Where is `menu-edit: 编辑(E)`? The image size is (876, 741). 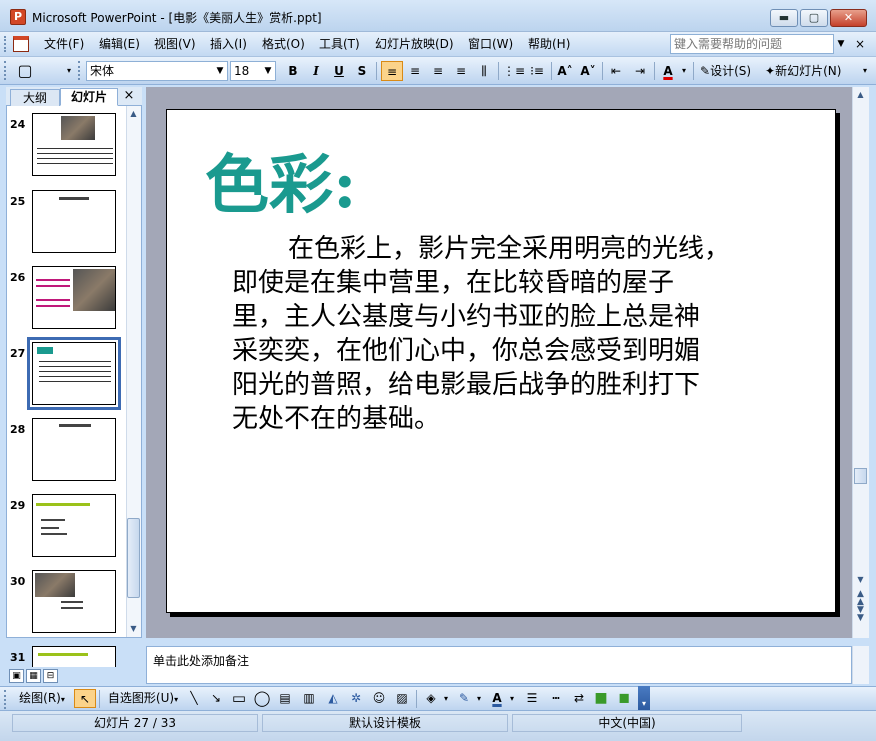
menu-edit: 编辑(E) is located at coordinates (119, 44).